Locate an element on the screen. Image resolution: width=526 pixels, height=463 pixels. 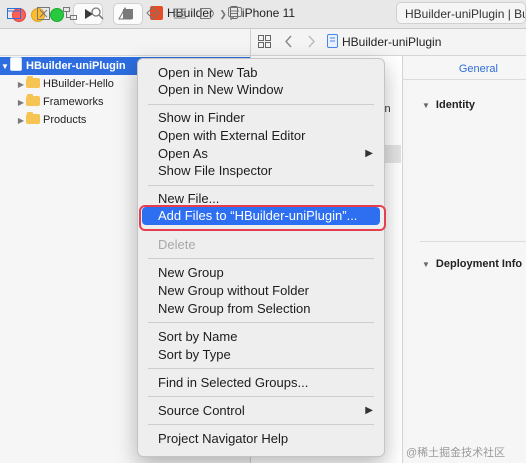
related-items-icon is located at coordinates (264, 44).